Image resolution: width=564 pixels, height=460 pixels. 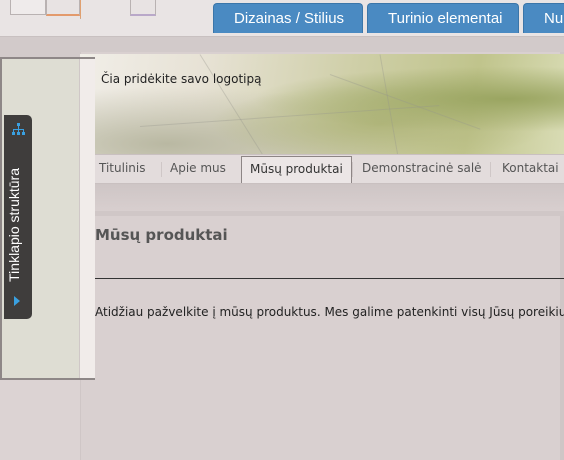 I want to click on tab-content-elements: Turinio elementai, so click(x=443, y=18).